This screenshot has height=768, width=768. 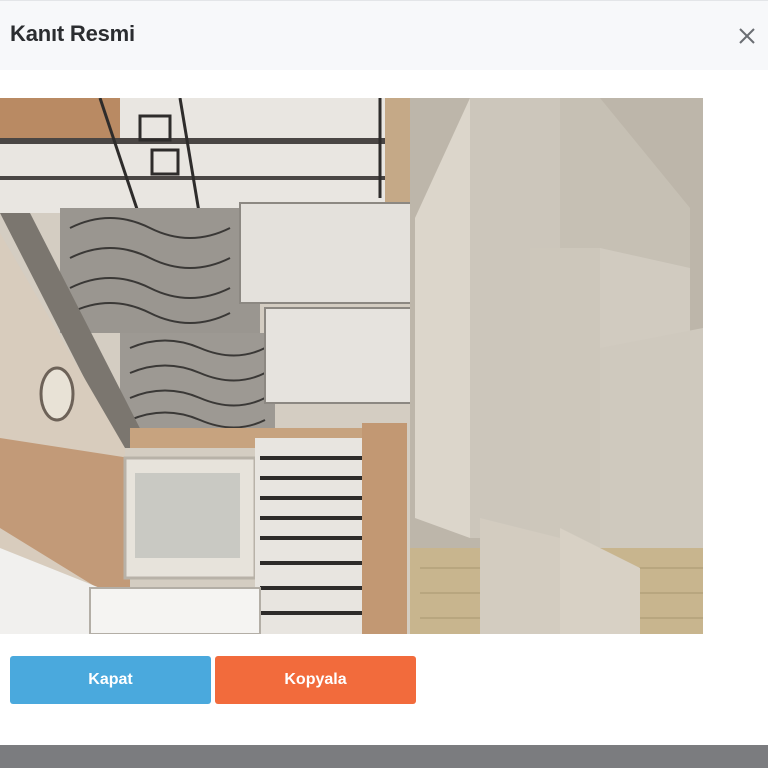 What do you see at coordinates (384, 35) in the screenshot?
I see `modal-header: Kanıt Resmi` at bounding box center [384, 35].